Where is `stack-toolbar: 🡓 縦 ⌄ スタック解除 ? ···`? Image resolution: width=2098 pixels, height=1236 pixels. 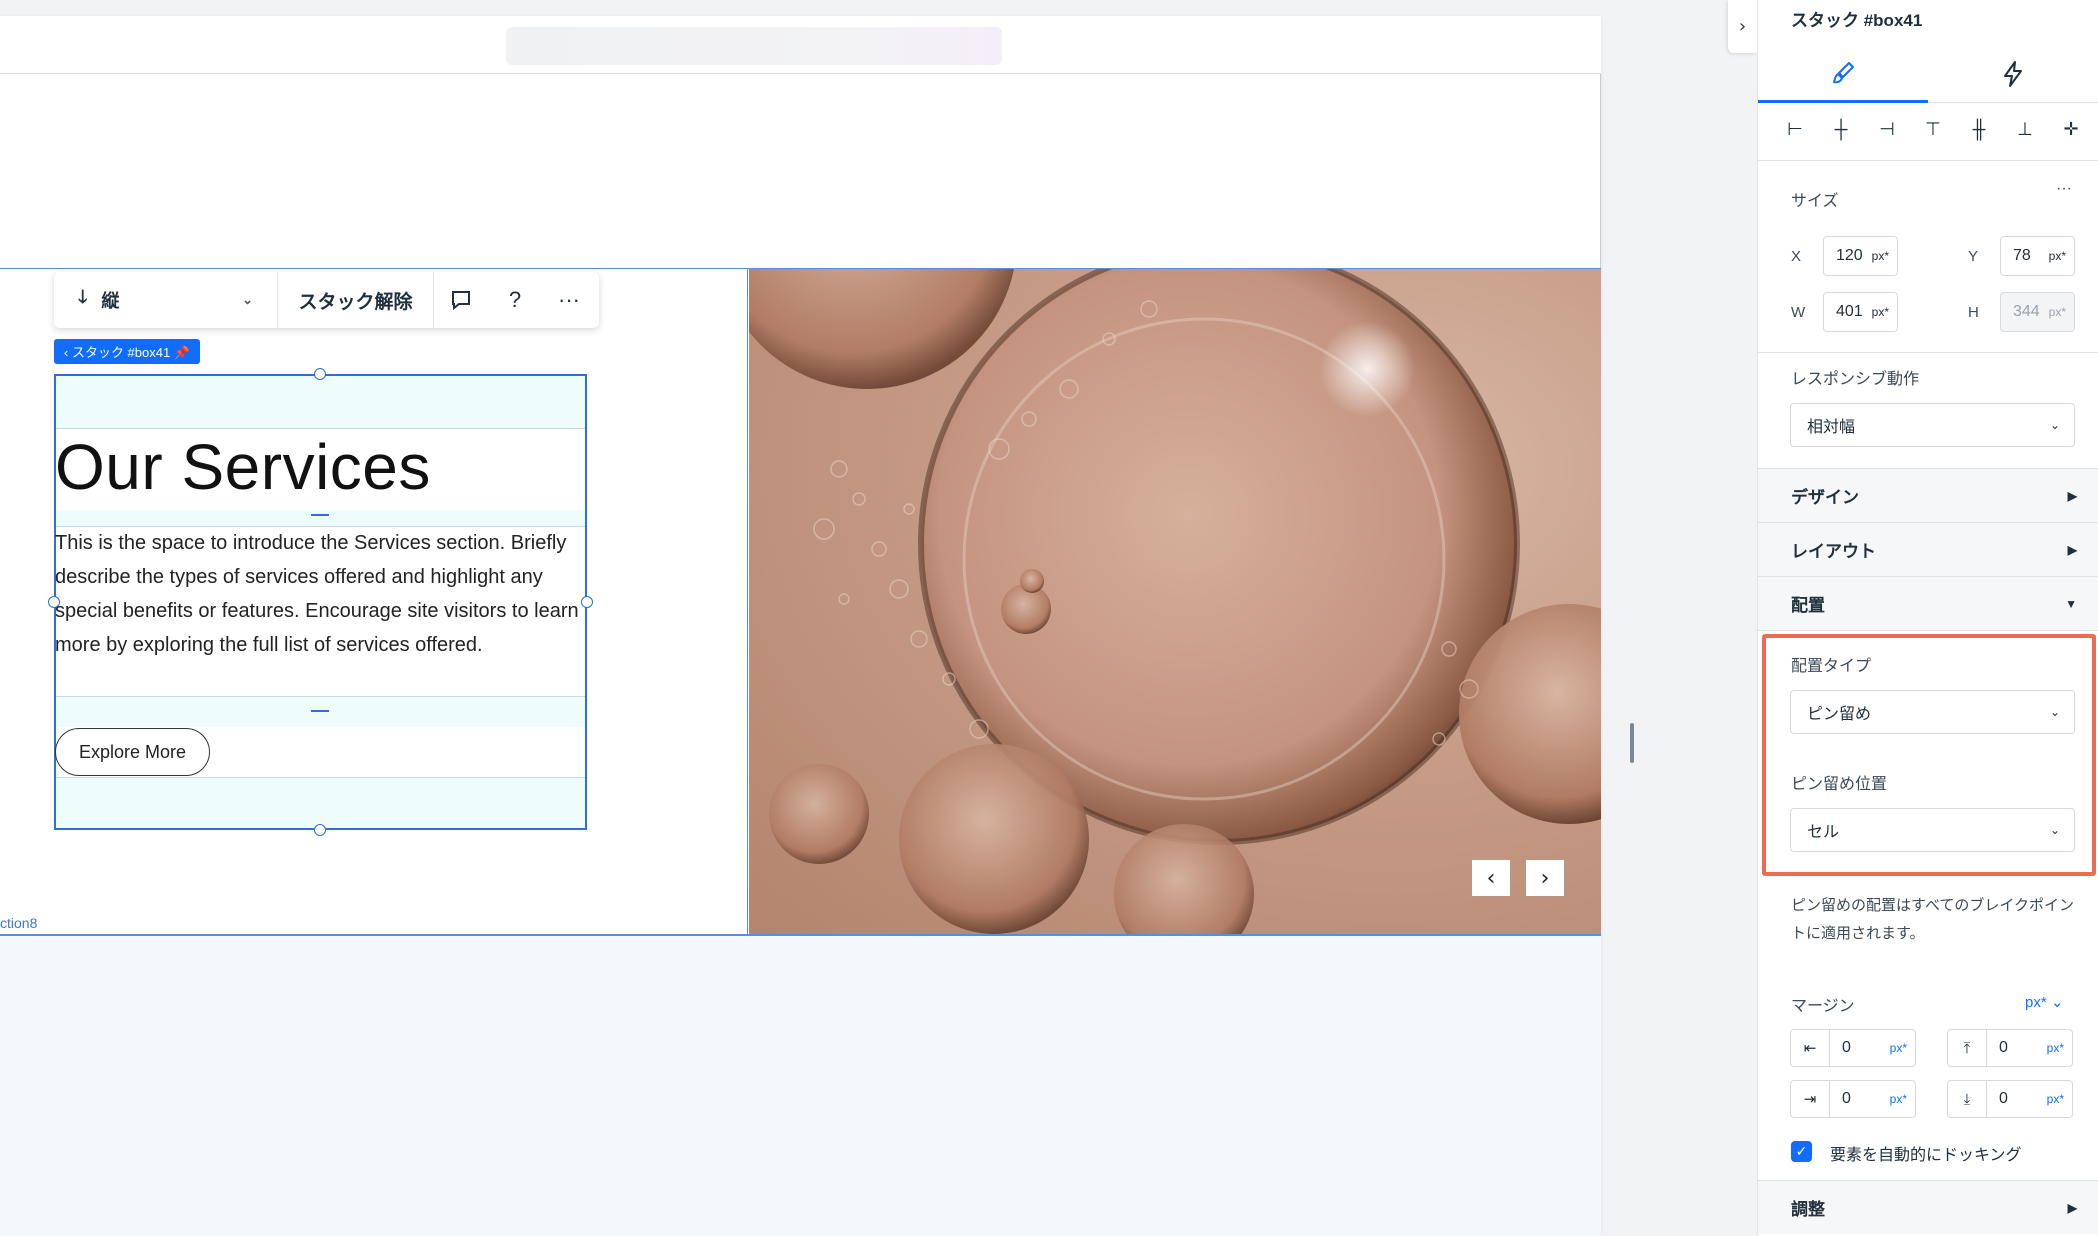 stack-toolbar: 🡓 縦 ⌄ スタック解除 ? ··· is located at coordinates (326, 300).